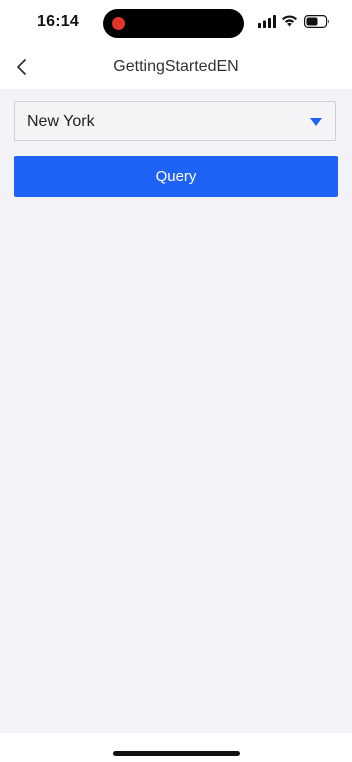 This screenshot has height=762, width=352. Describe the element at coordinates (175, 121) in the screenshot. I see `city-select: New York` at that location.